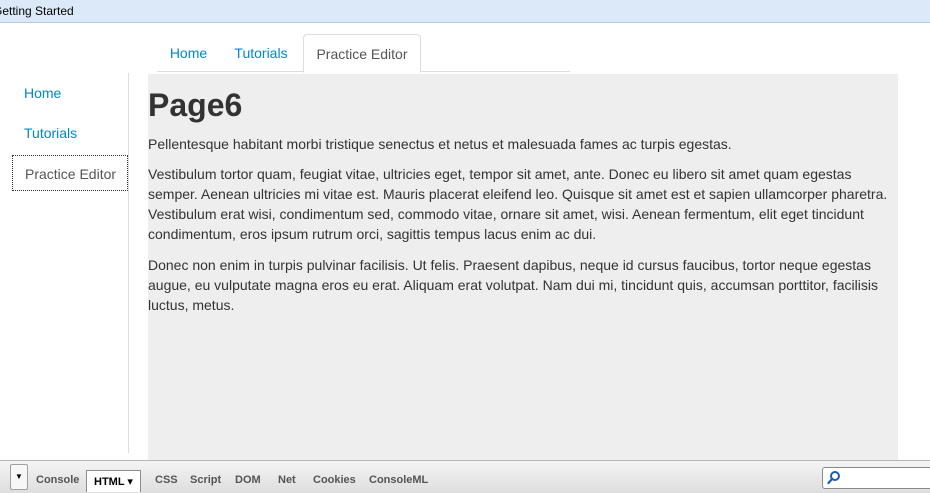 Image resolution: width=930 pixels, height=493 pixels. What do you see at coordinates (833, 478) in the screenshot?
I see `magnifier-icon` at bounding box center [833, 478].